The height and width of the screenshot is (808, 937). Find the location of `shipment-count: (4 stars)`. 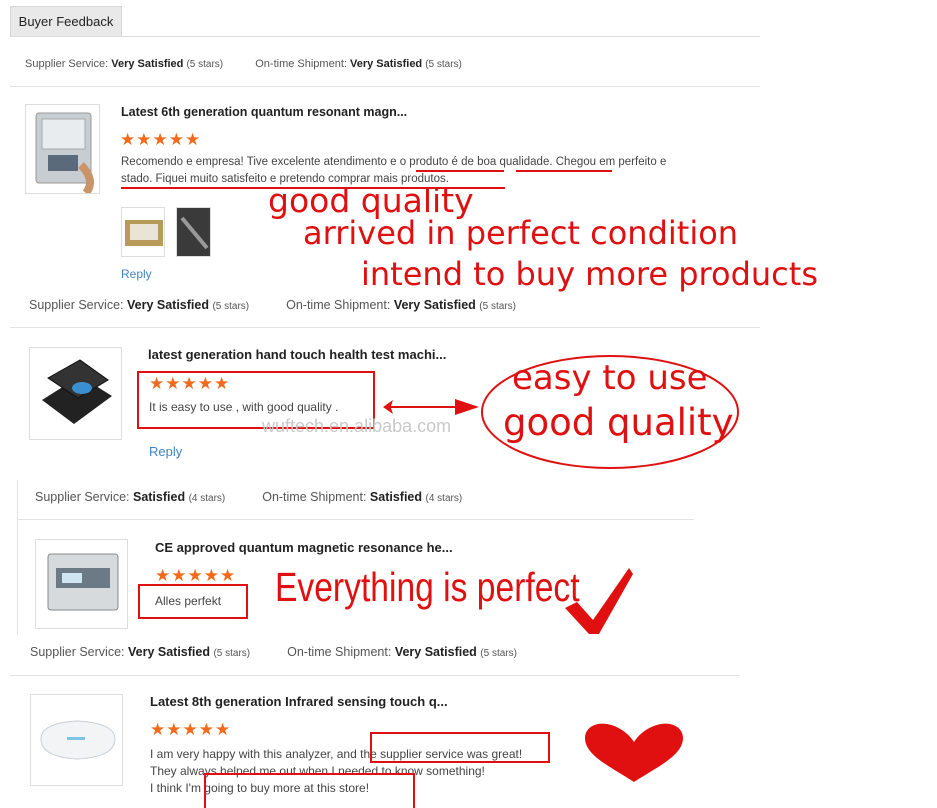

shipment-count: (4 stars) is located at coordinates (444, 498).